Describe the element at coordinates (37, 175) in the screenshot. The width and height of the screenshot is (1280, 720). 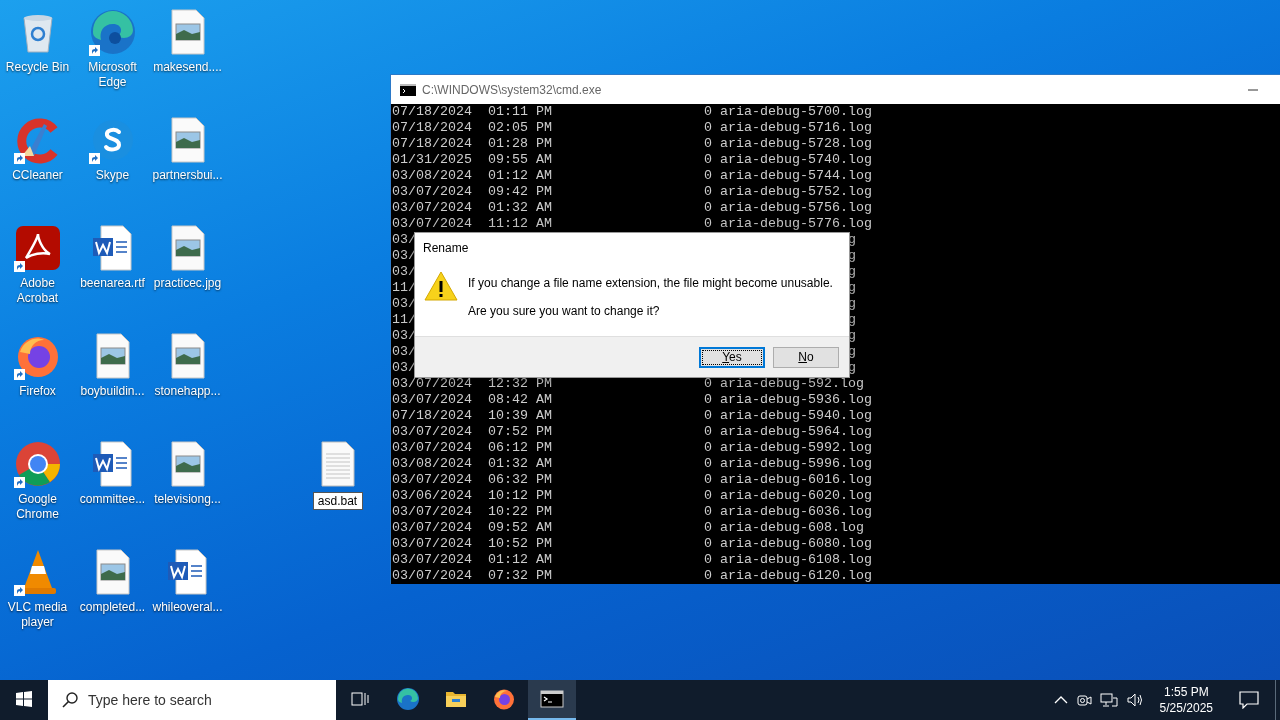
I see `desktop-icon-label: CCleaner` at that location.